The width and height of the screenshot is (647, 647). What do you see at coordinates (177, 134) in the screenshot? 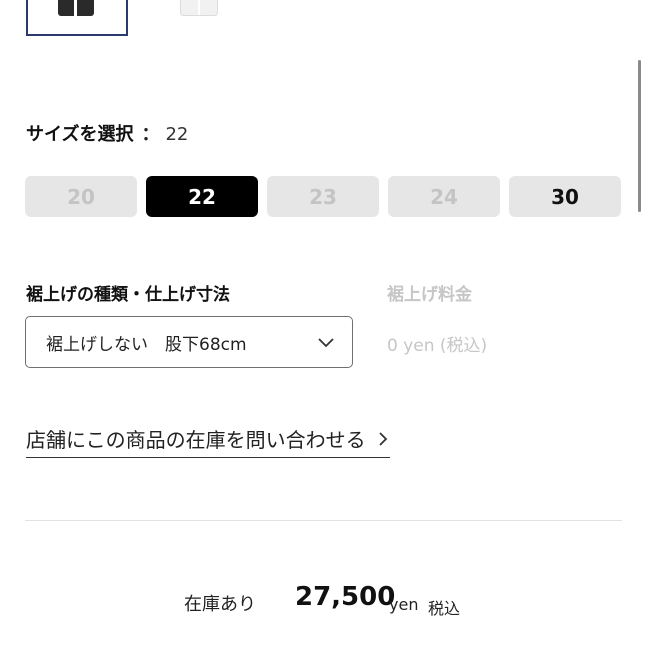
I see `selected-size-value: 22` at bounding box center [177, 134].